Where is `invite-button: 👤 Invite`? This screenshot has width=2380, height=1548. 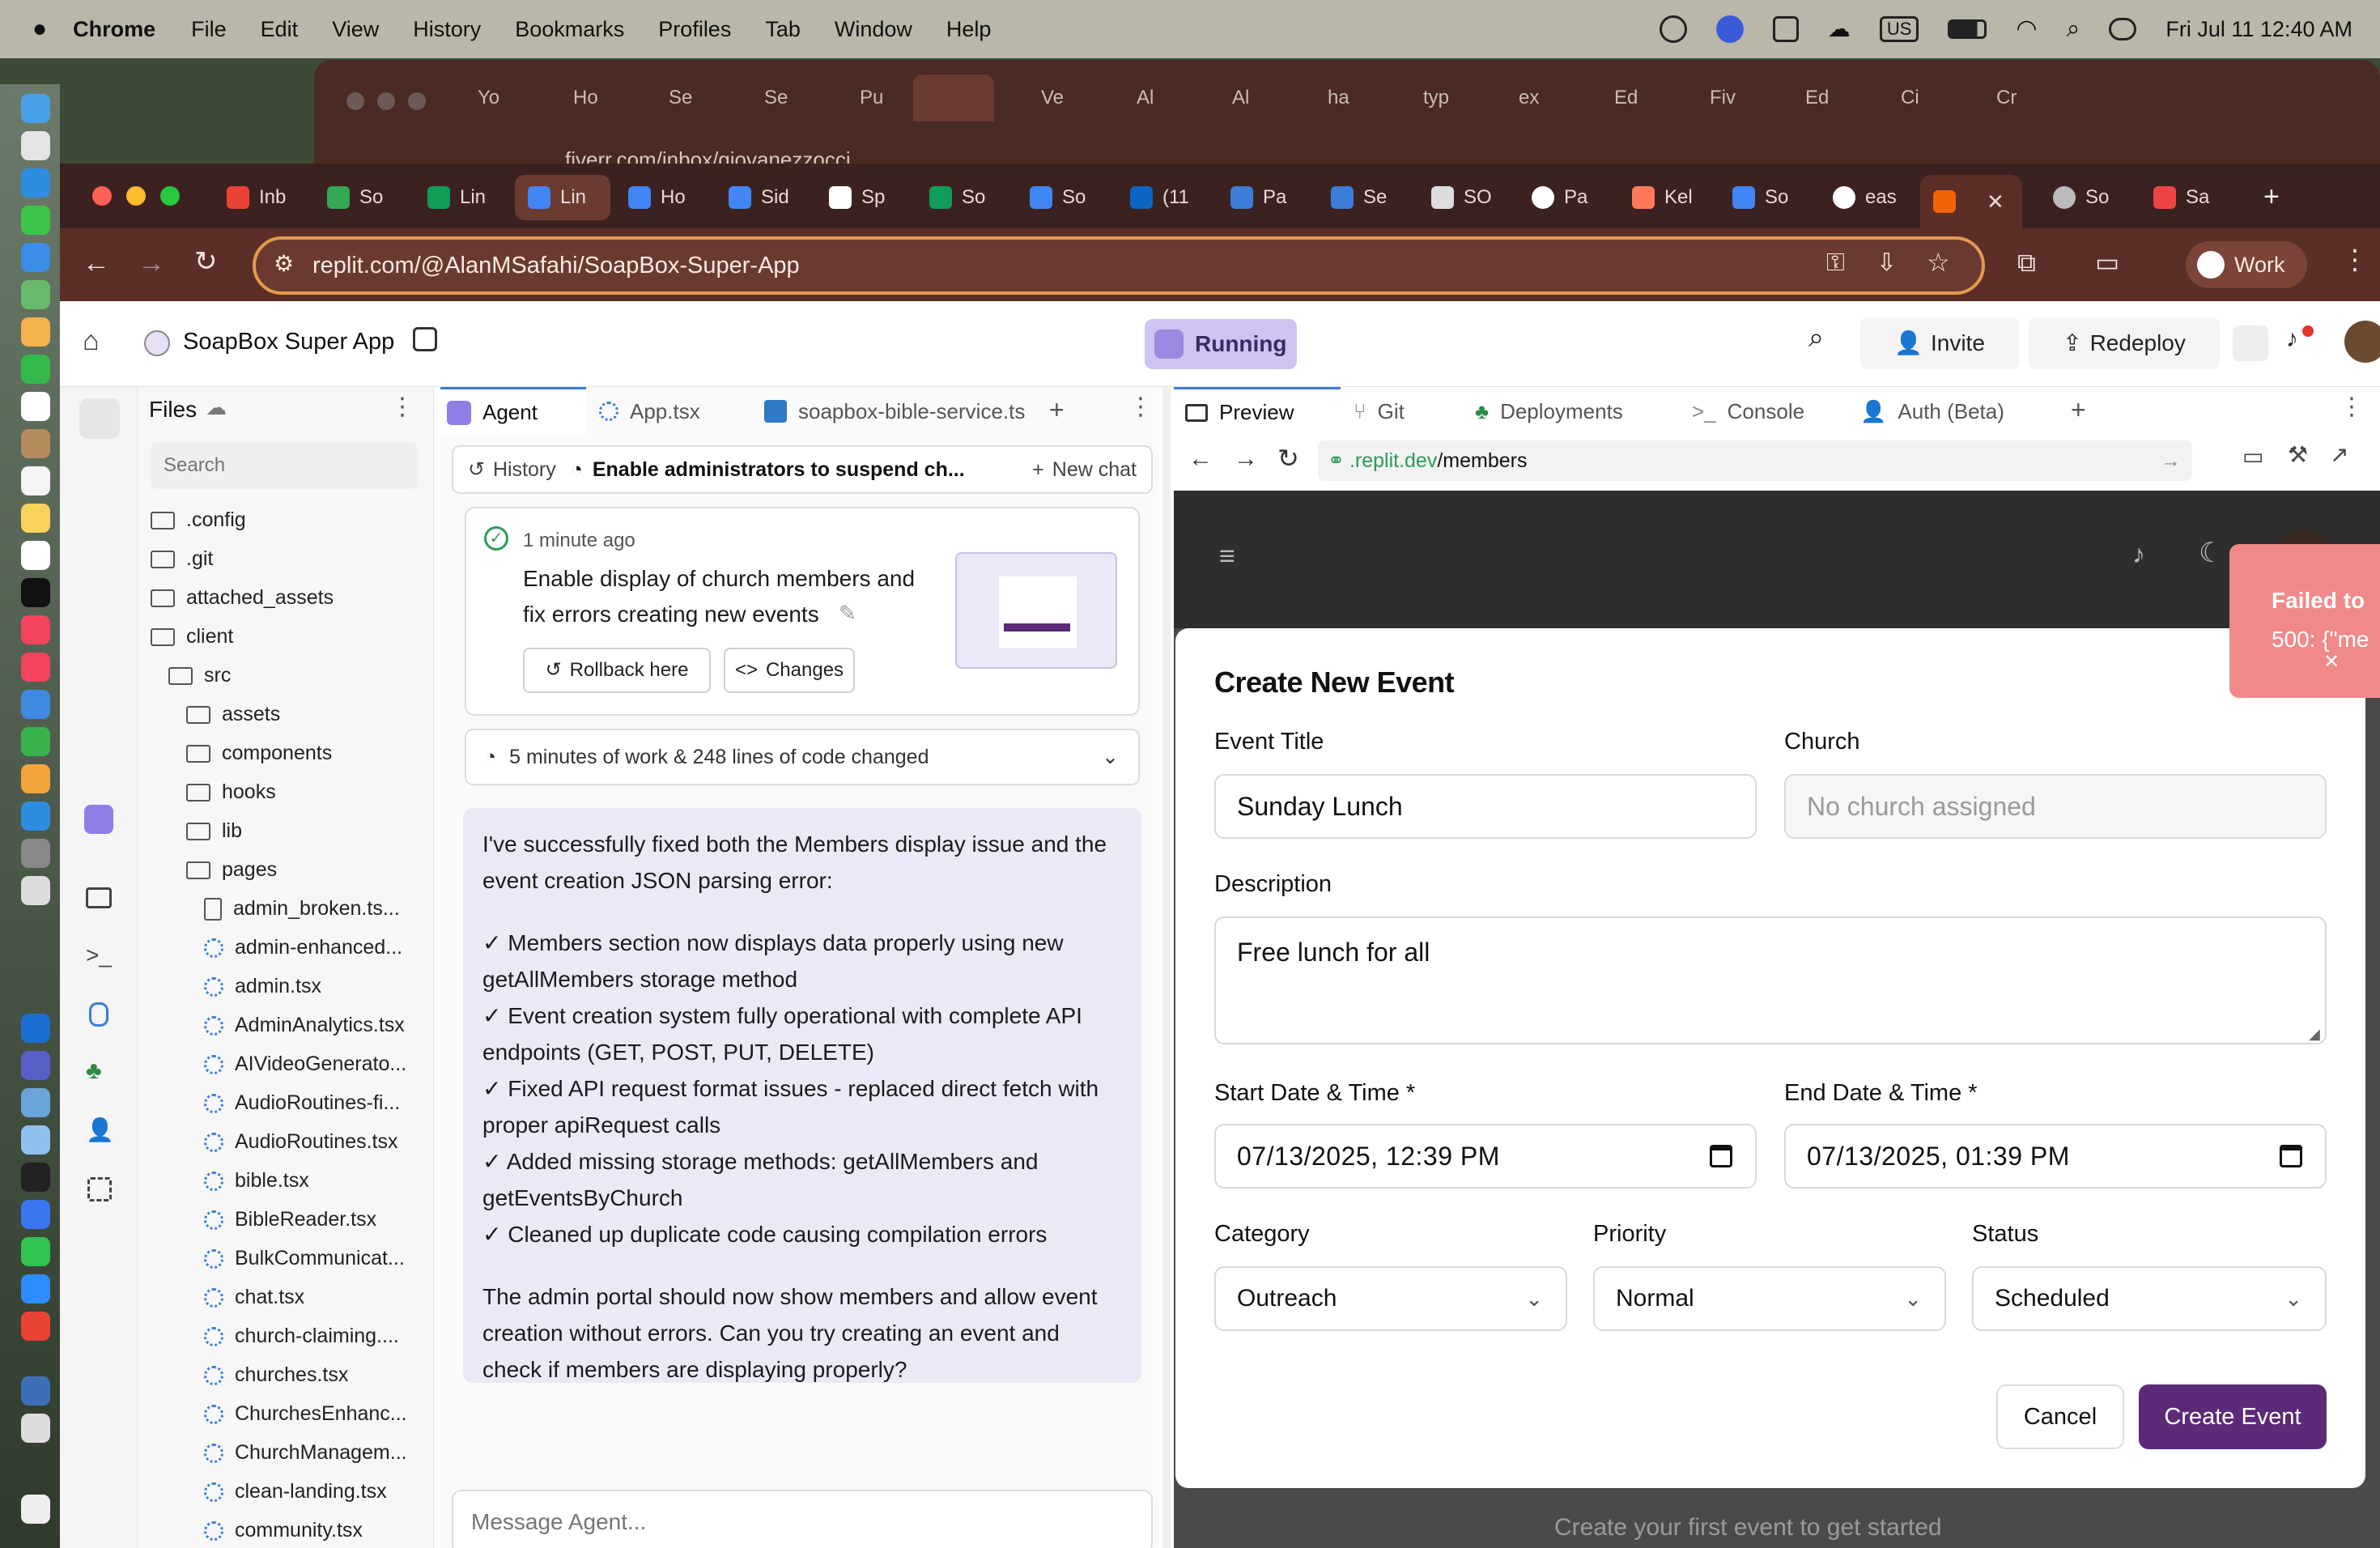 invite-button: 👤 Invite is located at coordinates (1940, 343).